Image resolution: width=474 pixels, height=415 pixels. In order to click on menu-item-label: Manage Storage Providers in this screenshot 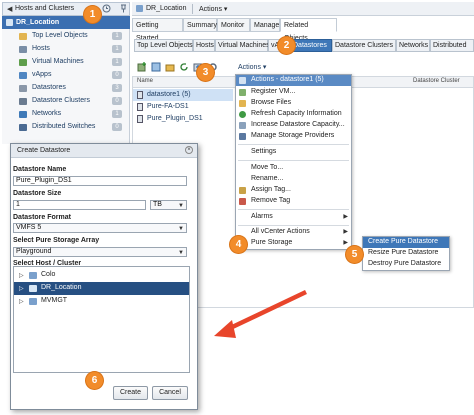, I will do `click(293, 135)`.